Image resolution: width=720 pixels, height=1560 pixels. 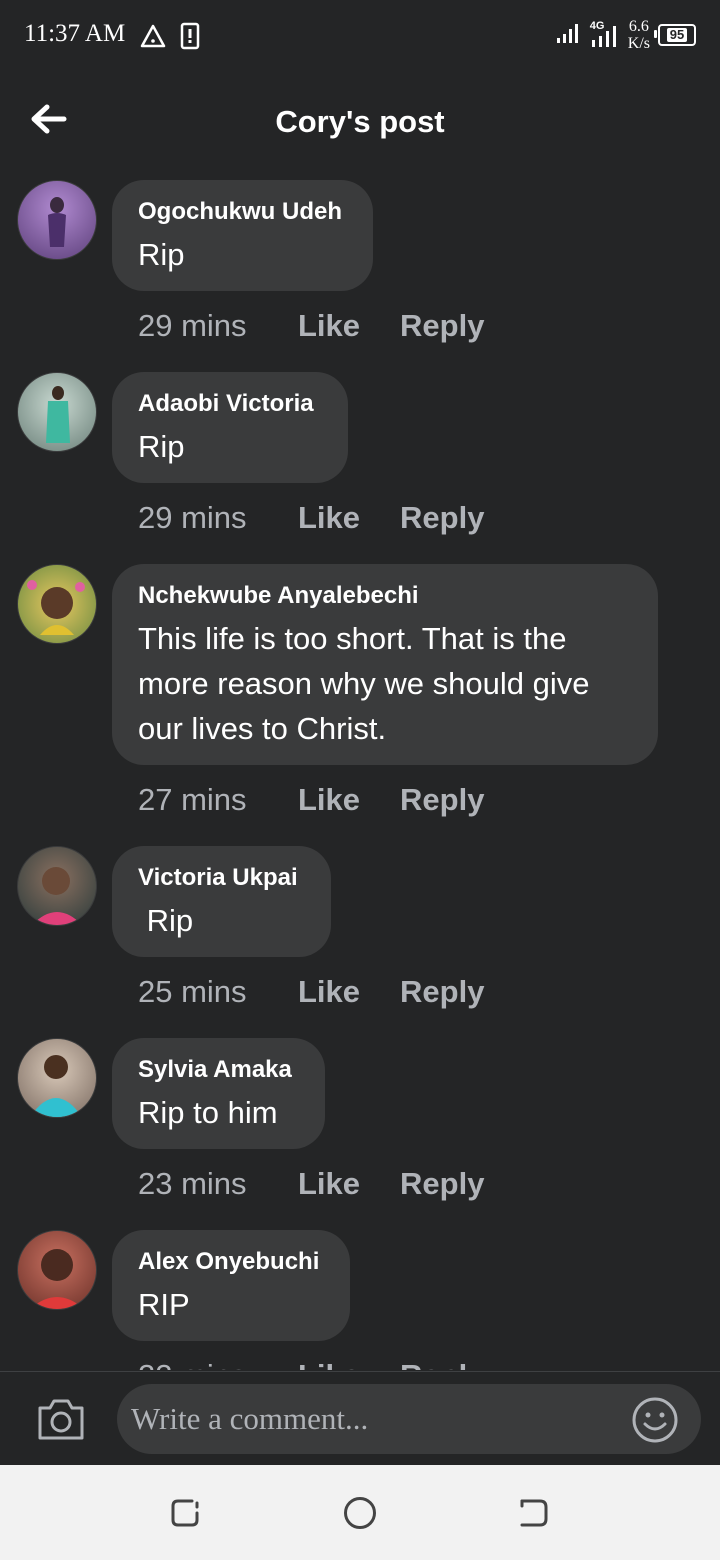 I want to click on camera-icon, so click(x=61, y=1419).